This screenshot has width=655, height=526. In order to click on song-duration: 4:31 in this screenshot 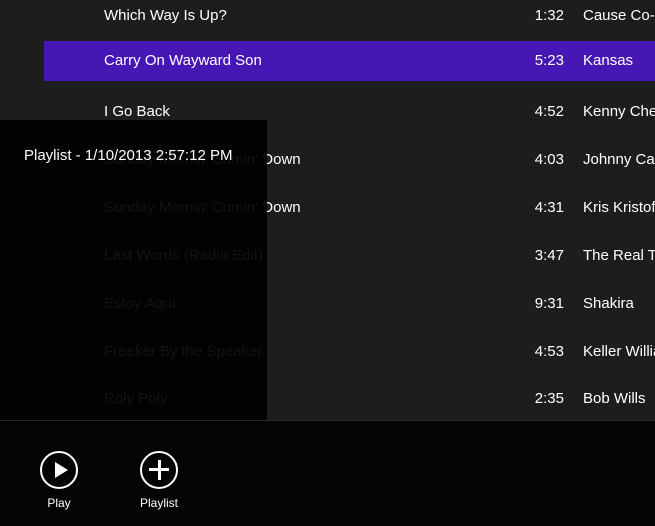, I will do `click(549, 207)`.